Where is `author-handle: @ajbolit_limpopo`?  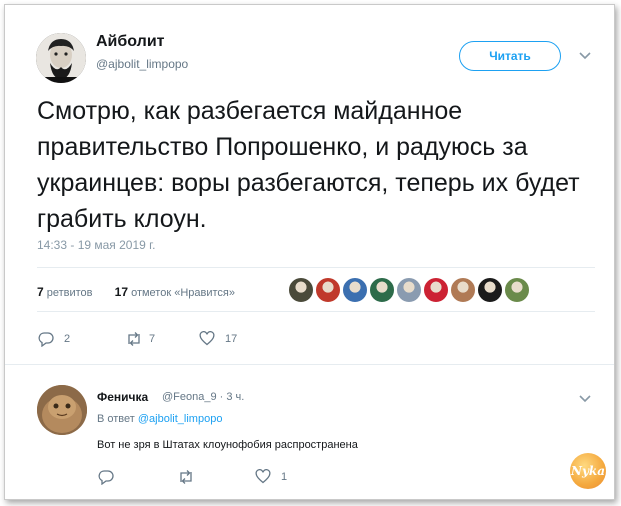
author-handle: @ajbolit_limpopo is located at coordinates (142, 64).